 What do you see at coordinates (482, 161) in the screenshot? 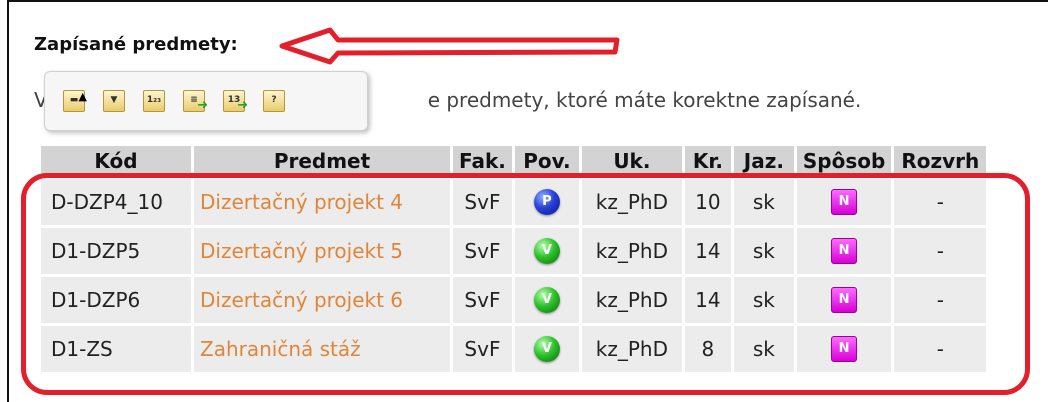
I see `col-header-faculty: Fak.` at bounding box center [482, 161].